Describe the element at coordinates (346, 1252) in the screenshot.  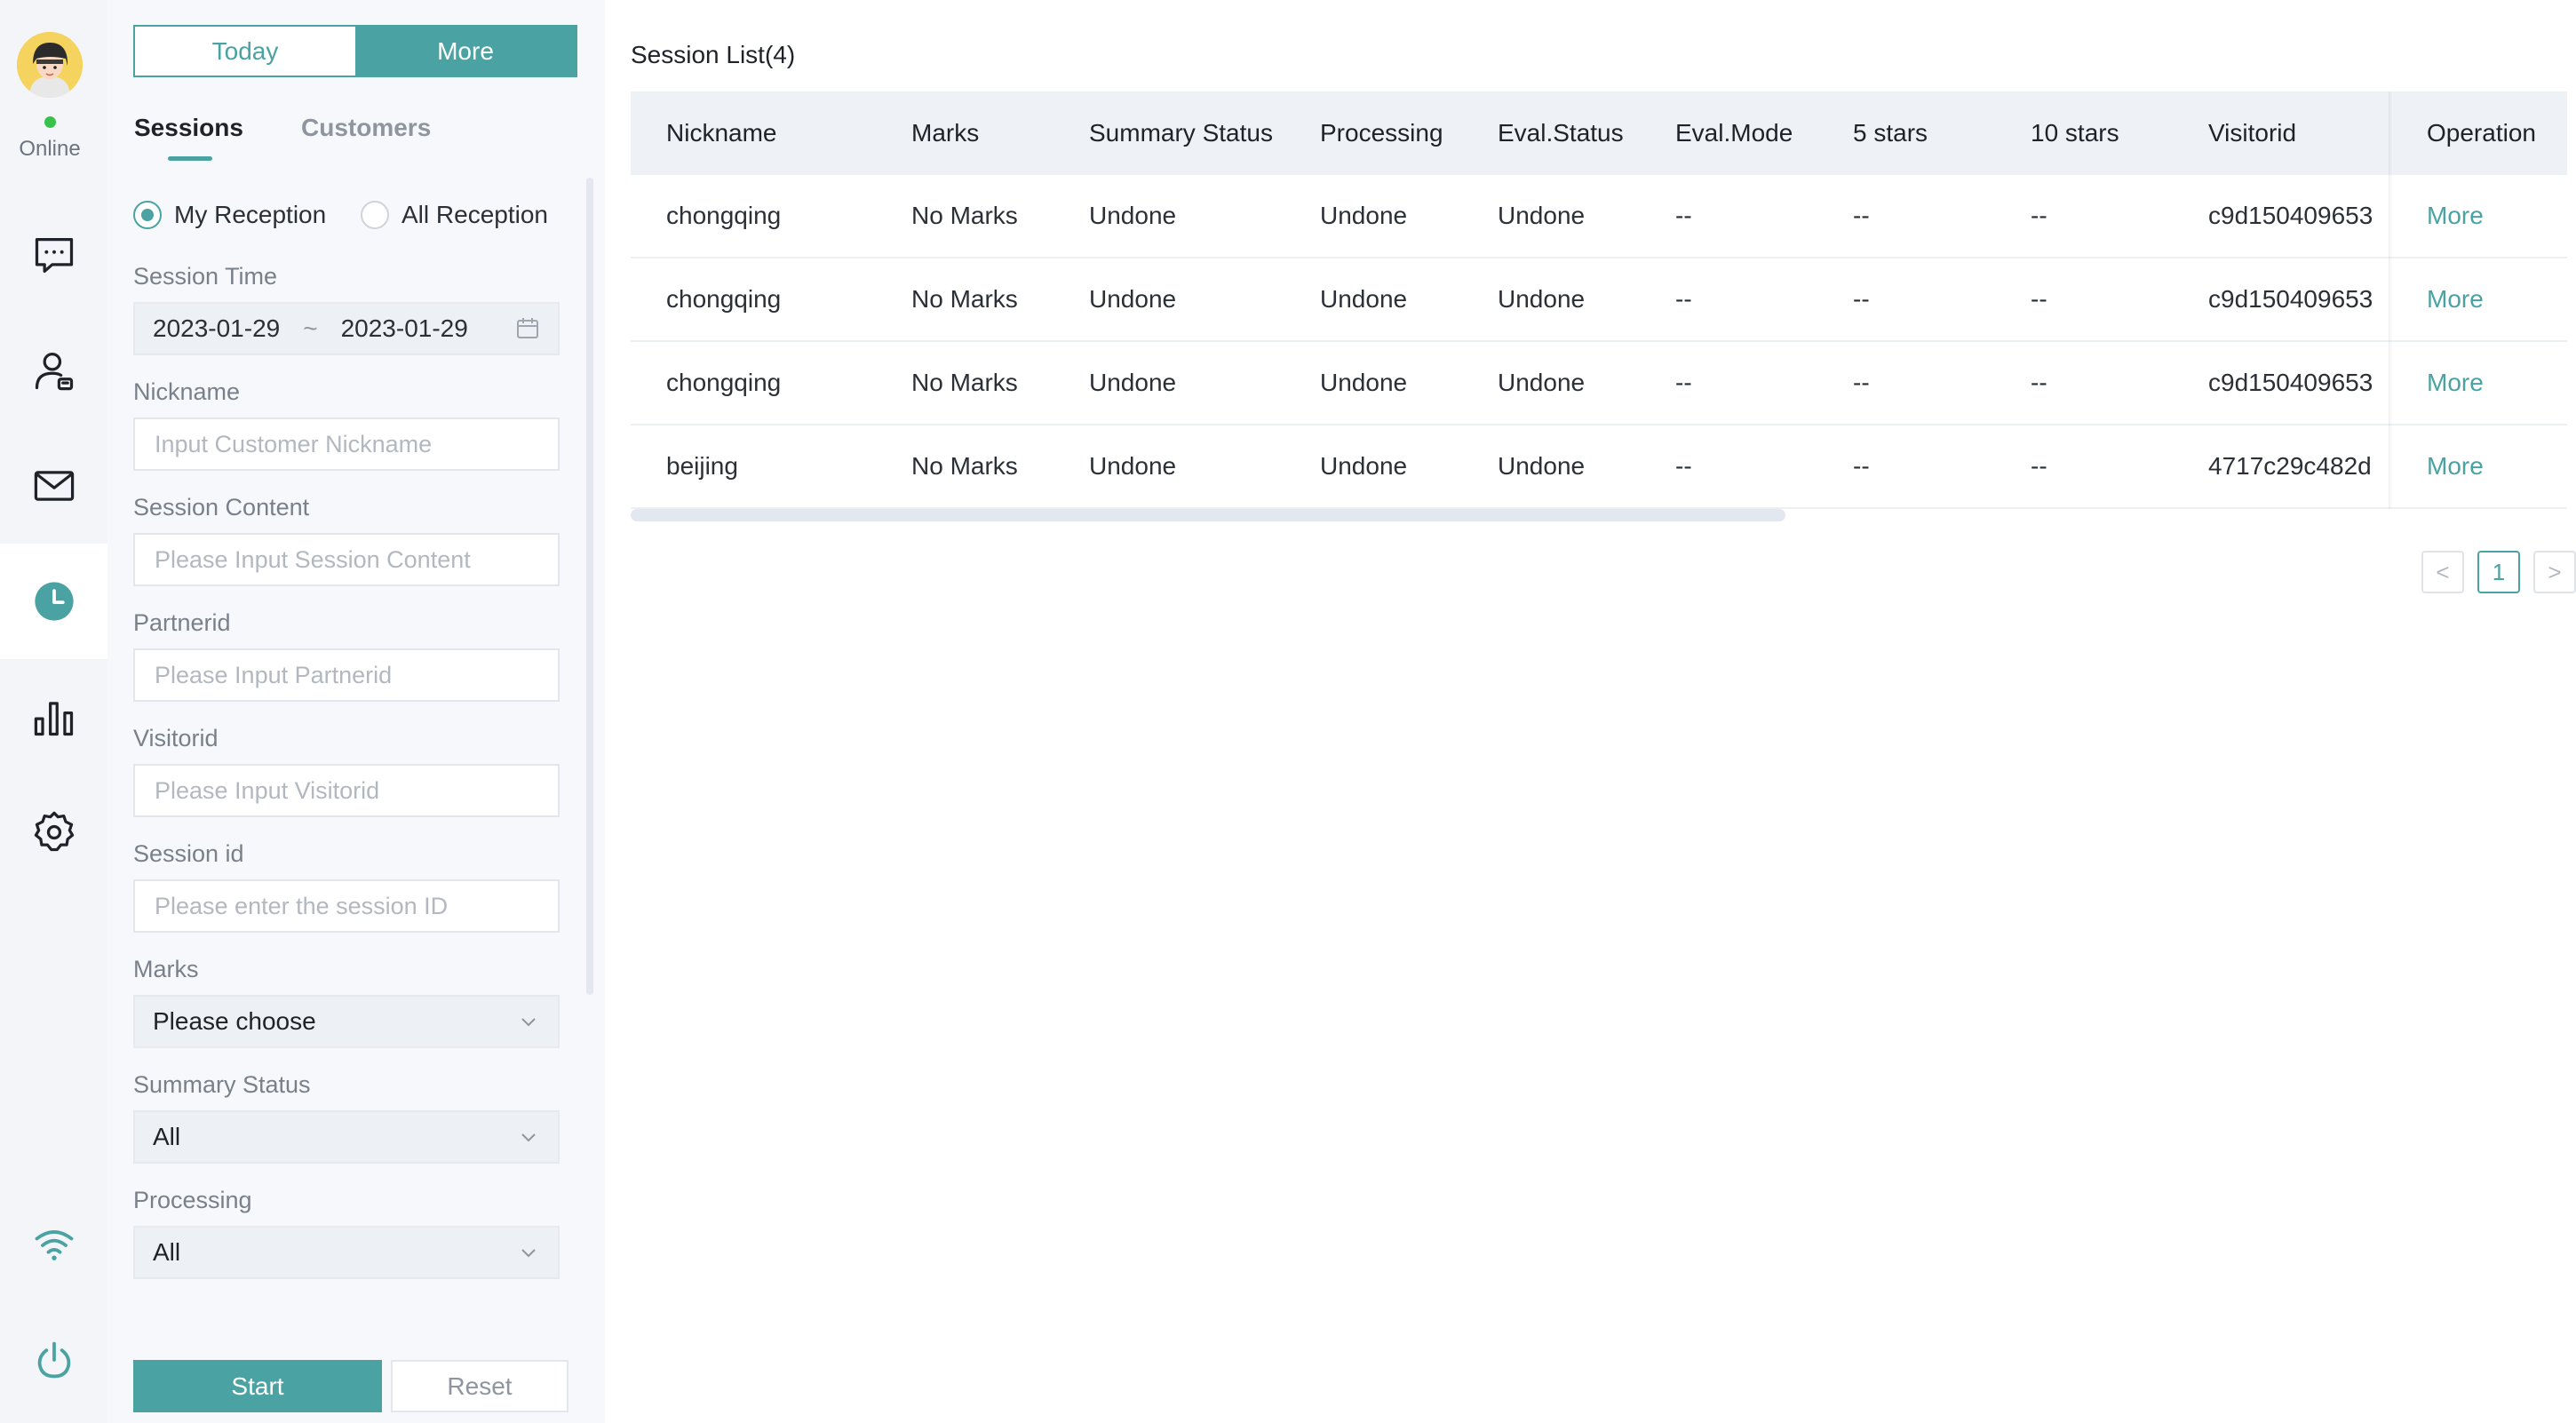
I see `processing-select: All` at that location.